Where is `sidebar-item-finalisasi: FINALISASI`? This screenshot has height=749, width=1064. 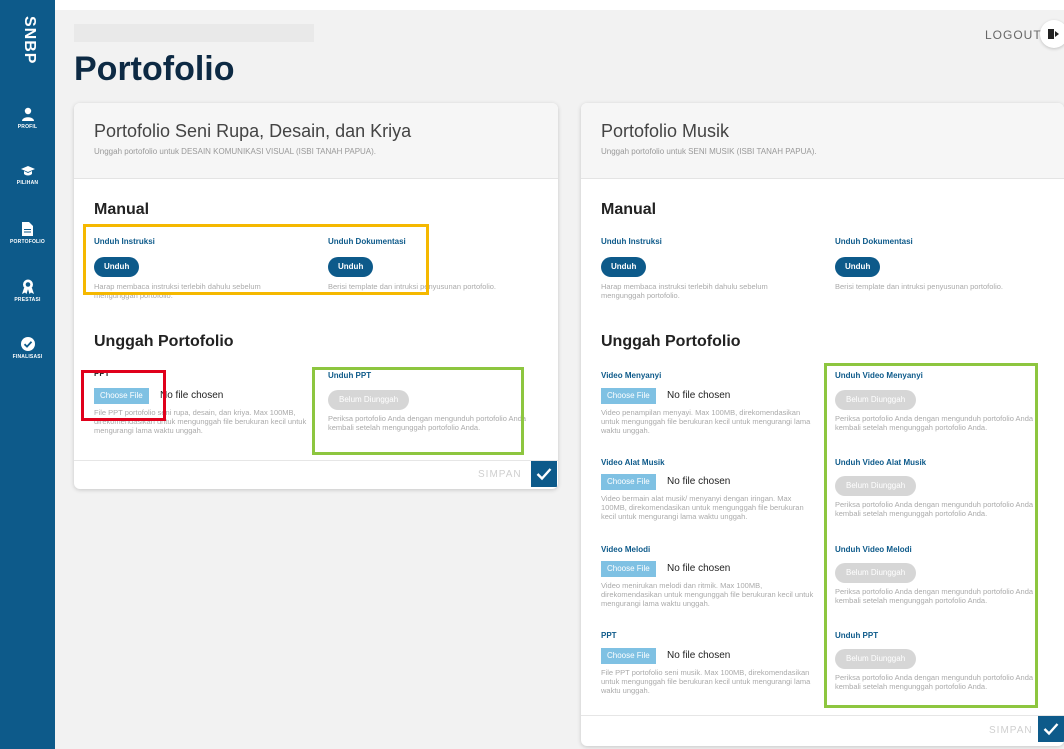 sidebar-item-finalisasi: FINALISASI is located at coordinates (27, 348).